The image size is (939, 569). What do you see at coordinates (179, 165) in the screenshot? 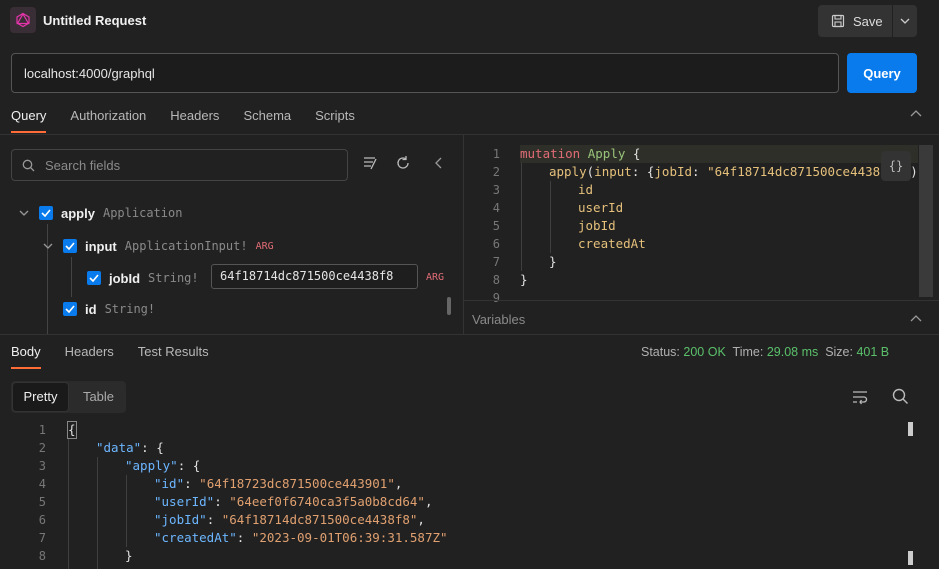
I see `search-fields-input: Search fields` at bounding box center [179, 165].